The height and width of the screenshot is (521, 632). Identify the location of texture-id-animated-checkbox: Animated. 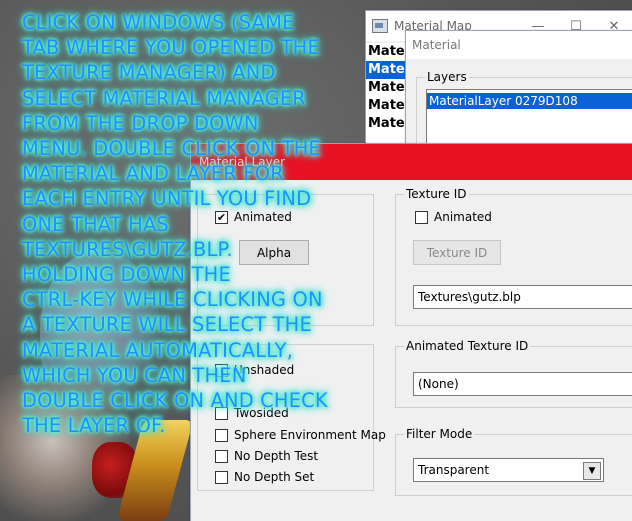
(453, 217).